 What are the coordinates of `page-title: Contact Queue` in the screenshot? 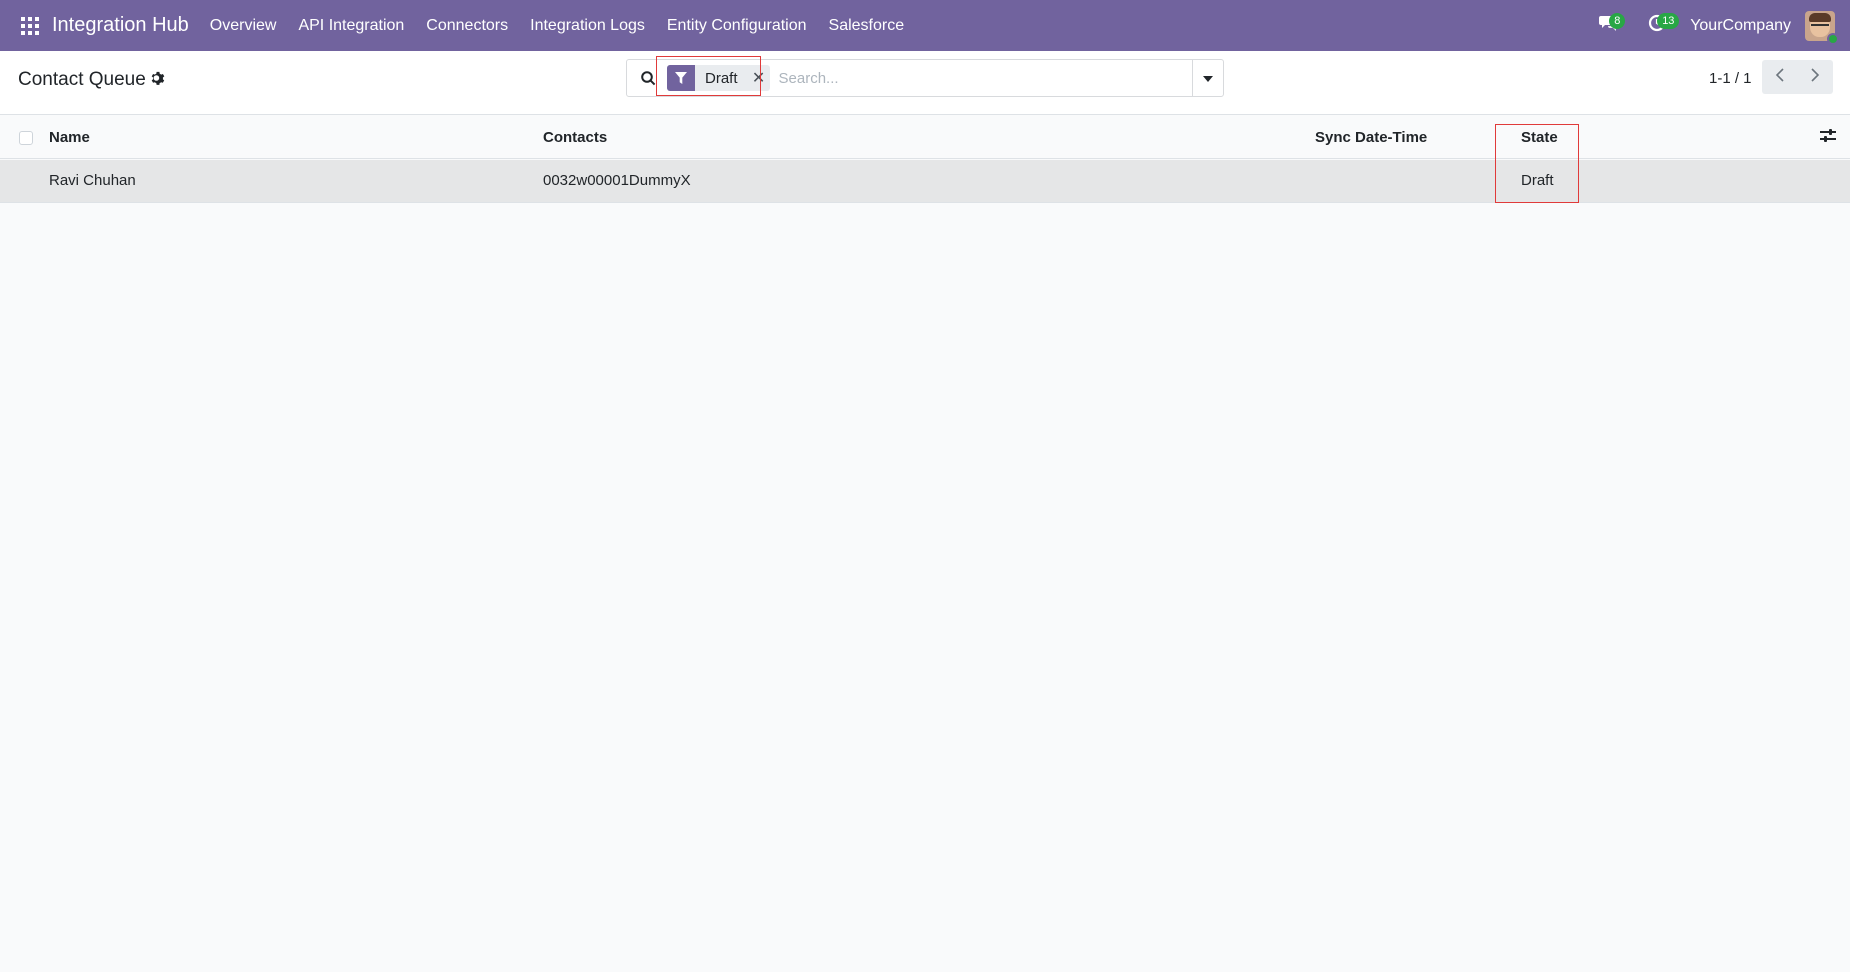 It's located at (82, 79).